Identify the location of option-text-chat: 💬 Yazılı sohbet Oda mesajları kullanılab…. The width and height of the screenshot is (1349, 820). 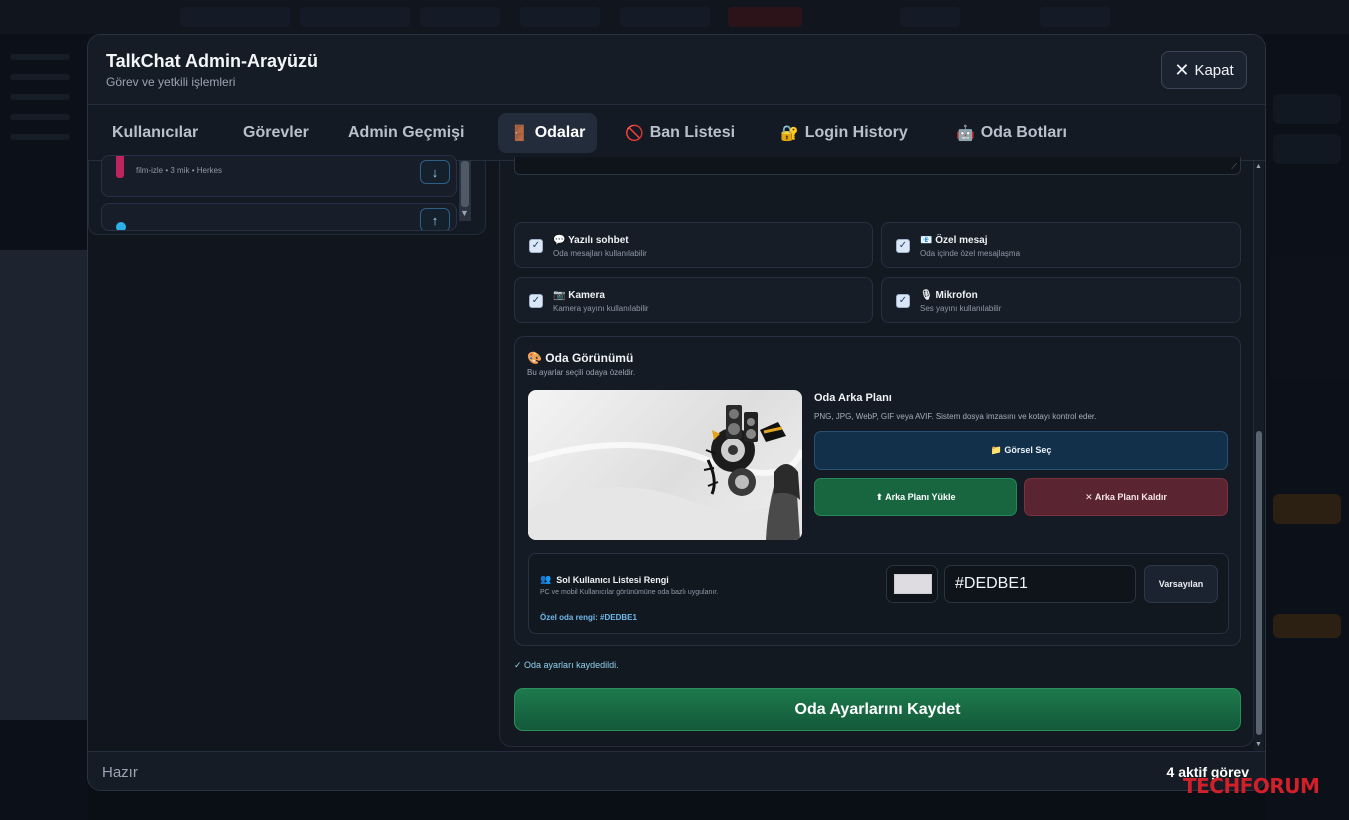
(693, 245).